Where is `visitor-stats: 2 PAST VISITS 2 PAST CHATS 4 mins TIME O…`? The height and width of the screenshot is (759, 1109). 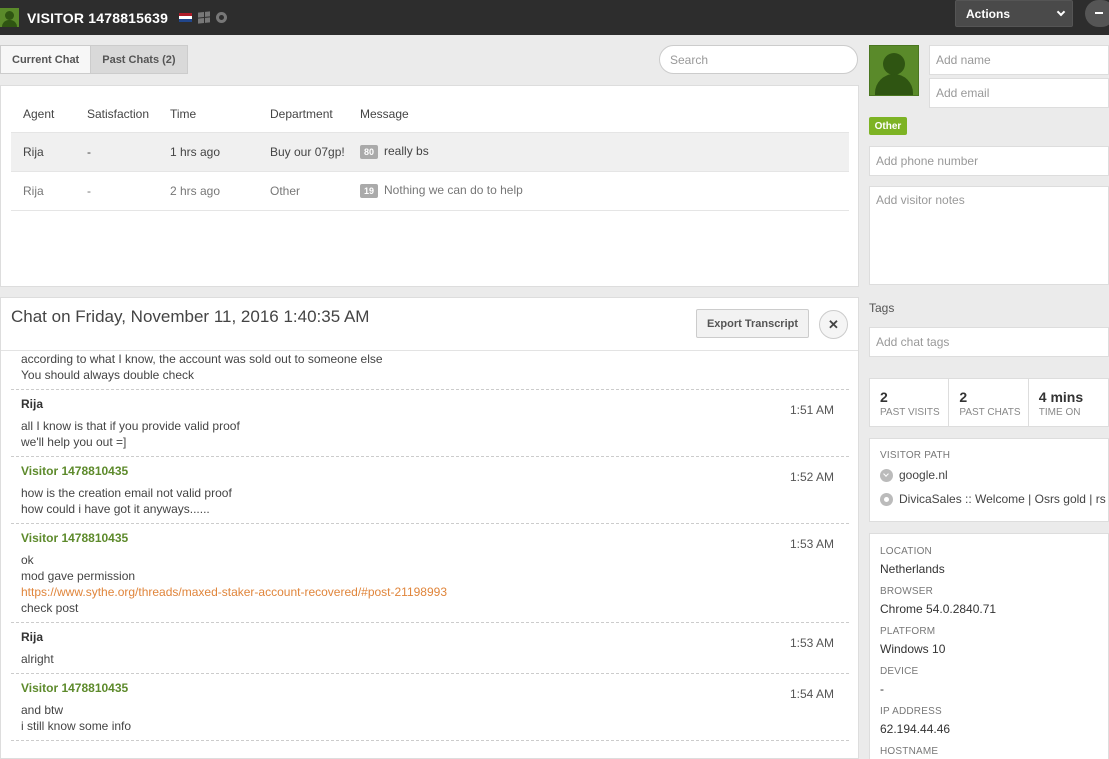 visitor-stats: 2 PAST VISITS 2 PAST CHATS 4 mins TIME O… is located at coordinates (989, 402).